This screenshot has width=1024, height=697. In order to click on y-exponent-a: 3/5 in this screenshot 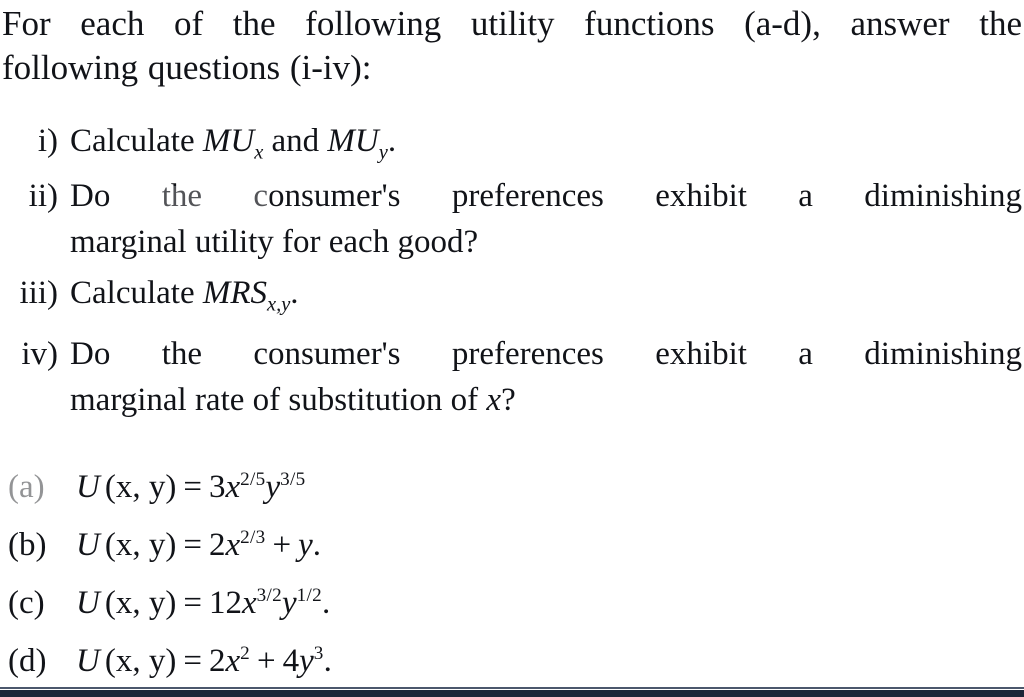, I will do `click(293, 479)`.